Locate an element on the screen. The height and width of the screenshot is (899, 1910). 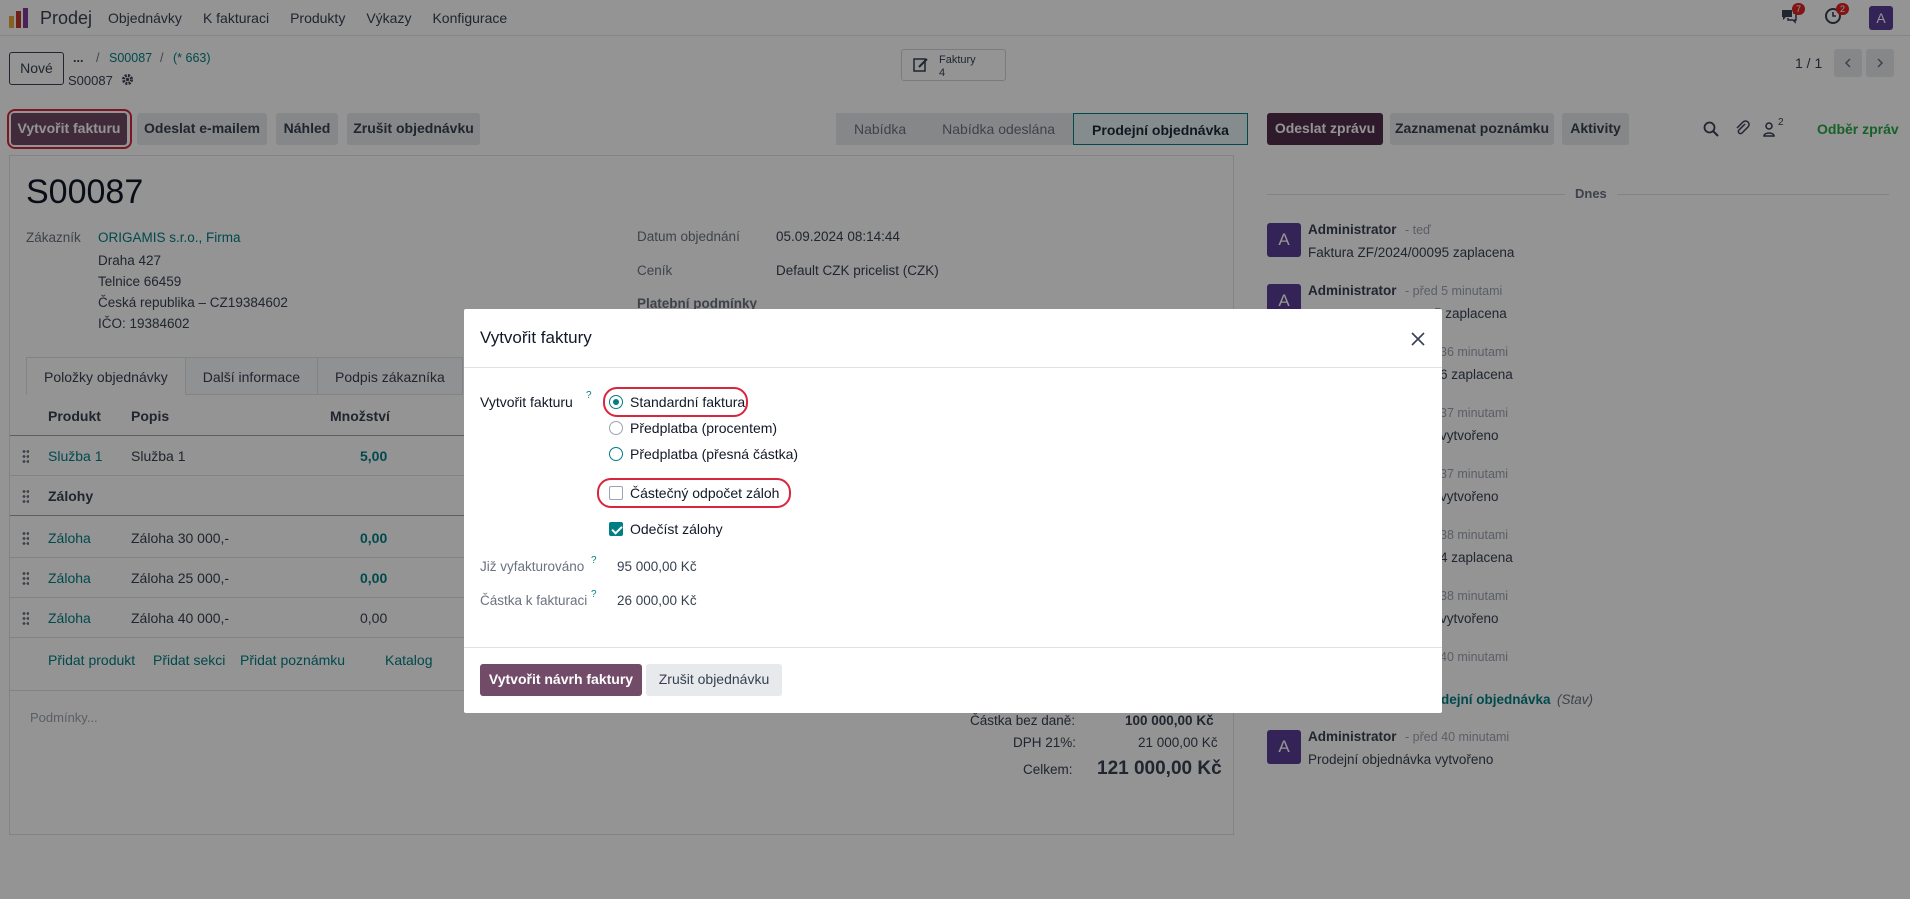
radio-downpayment-fixed is located at coordinates (616, 454).